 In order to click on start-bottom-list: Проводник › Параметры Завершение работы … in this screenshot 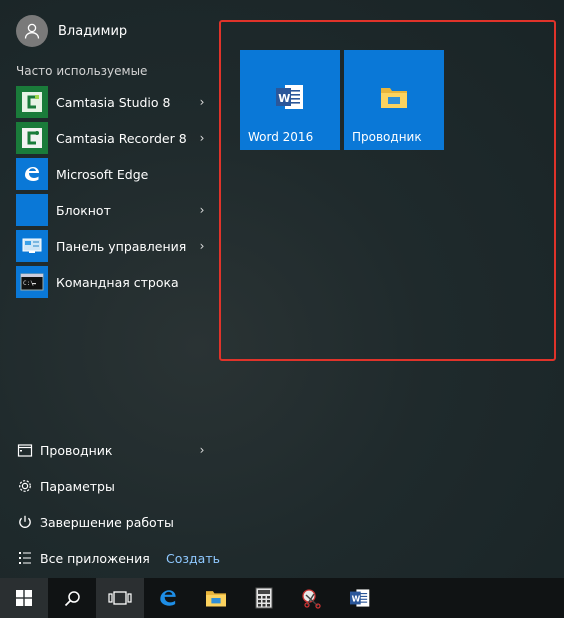, I will do `click(110, 504)`.